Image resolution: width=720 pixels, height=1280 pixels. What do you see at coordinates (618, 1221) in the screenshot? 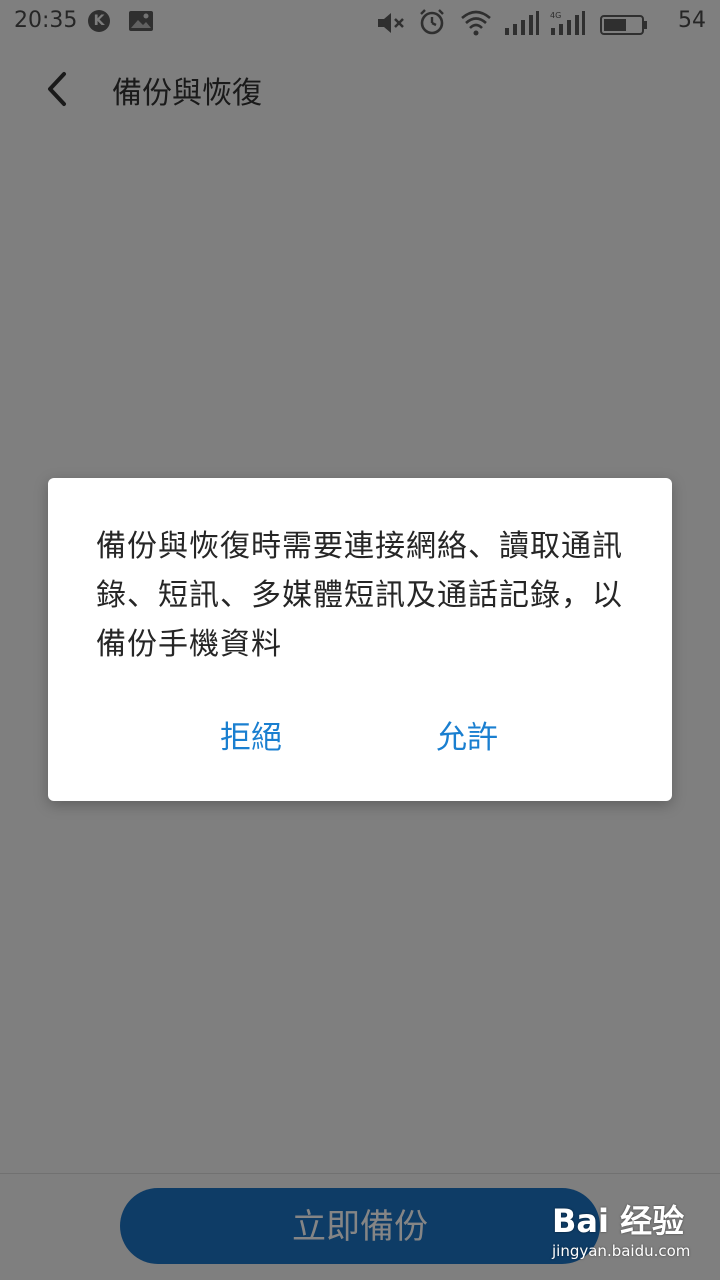
I see `watermark-logo: Bai 经验` at bounding box center [618, 1221].